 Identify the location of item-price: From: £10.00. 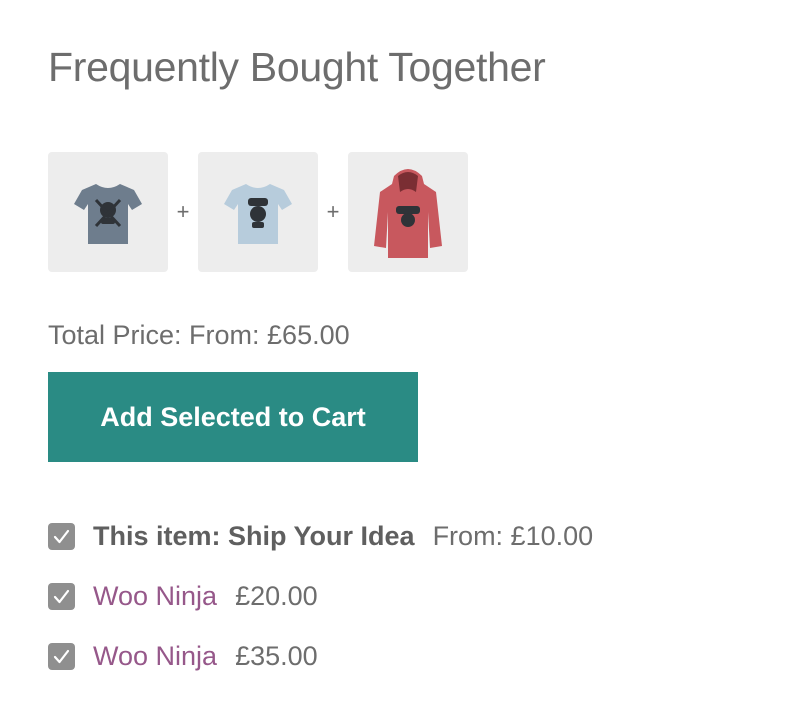
(513, 535).